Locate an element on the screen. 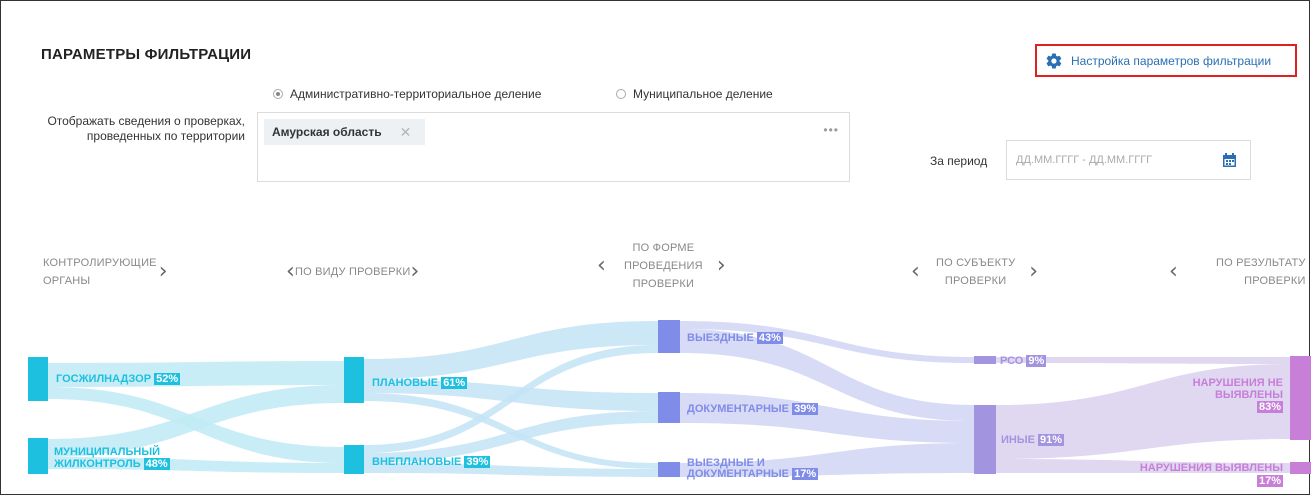  node-label-onsitedocs: ВЫЕЗДНЫЕ И ДОКУМЕНТАРНЫЕ 17% is located at coordinates (753, 469).